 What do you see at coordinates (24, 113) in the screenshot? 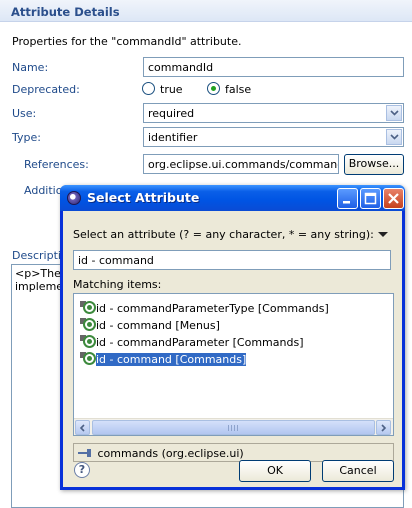
I see `use-label: Use:` at bounding box center [24, 113].